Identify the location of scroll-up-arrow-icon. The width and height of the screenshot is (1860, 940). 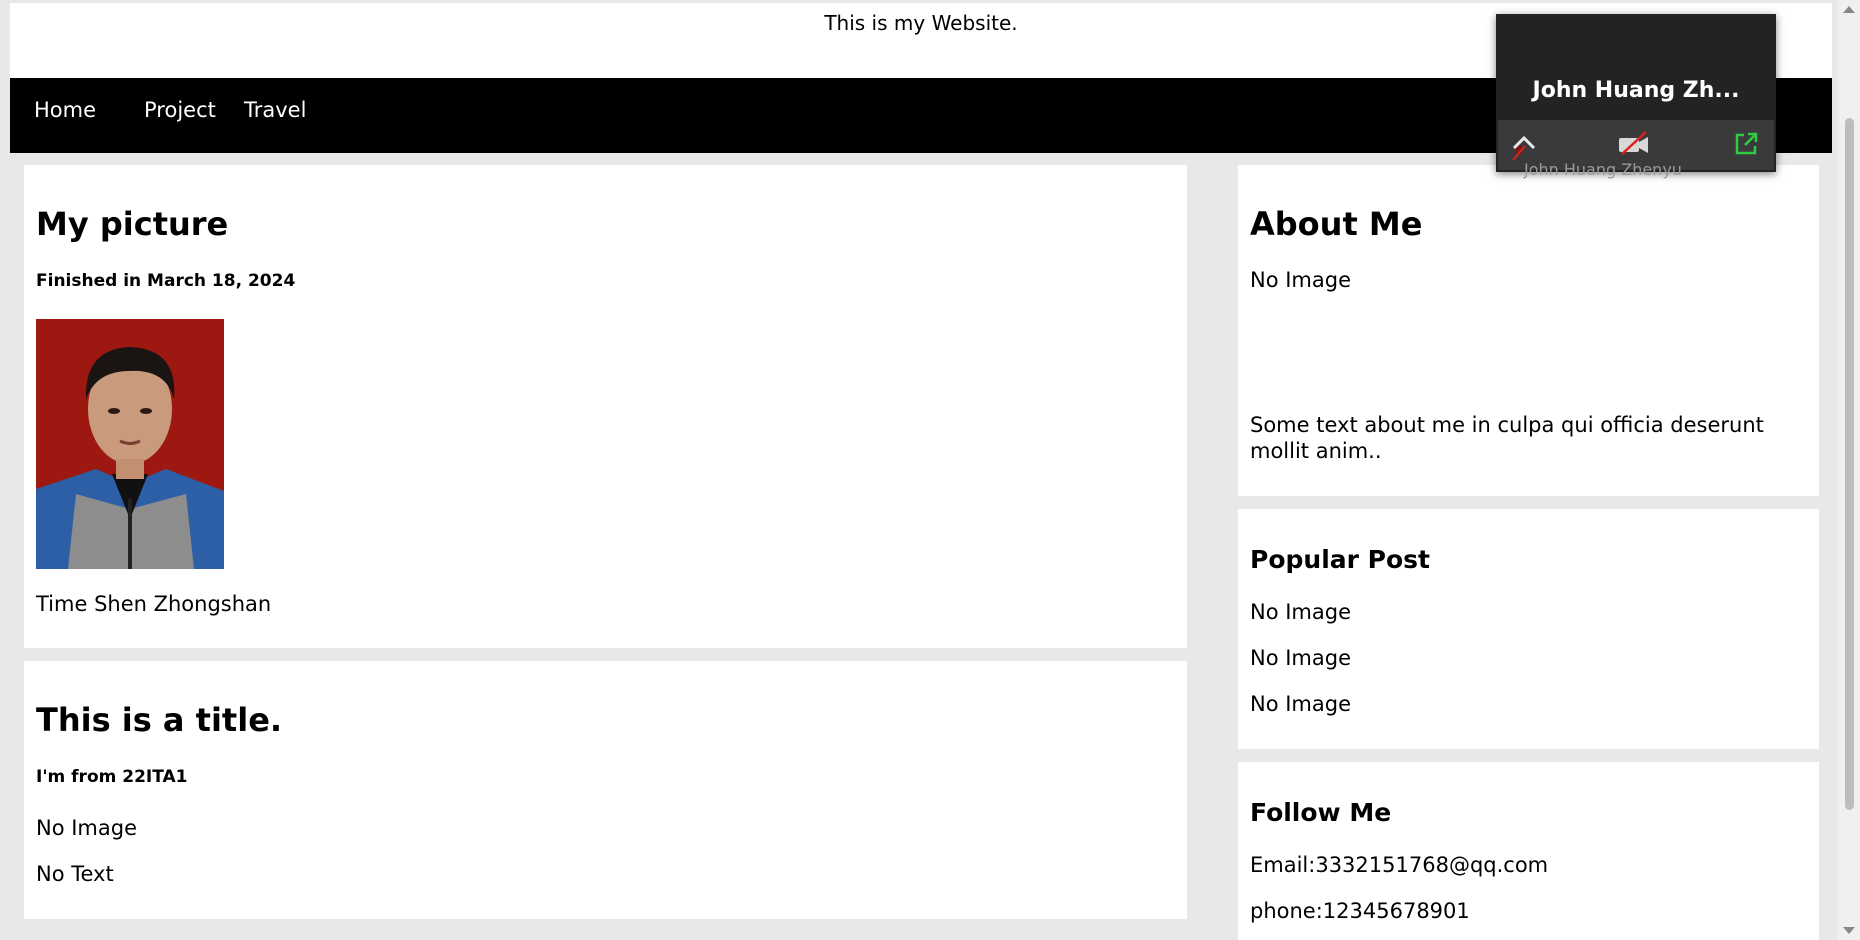
(1849, 9).